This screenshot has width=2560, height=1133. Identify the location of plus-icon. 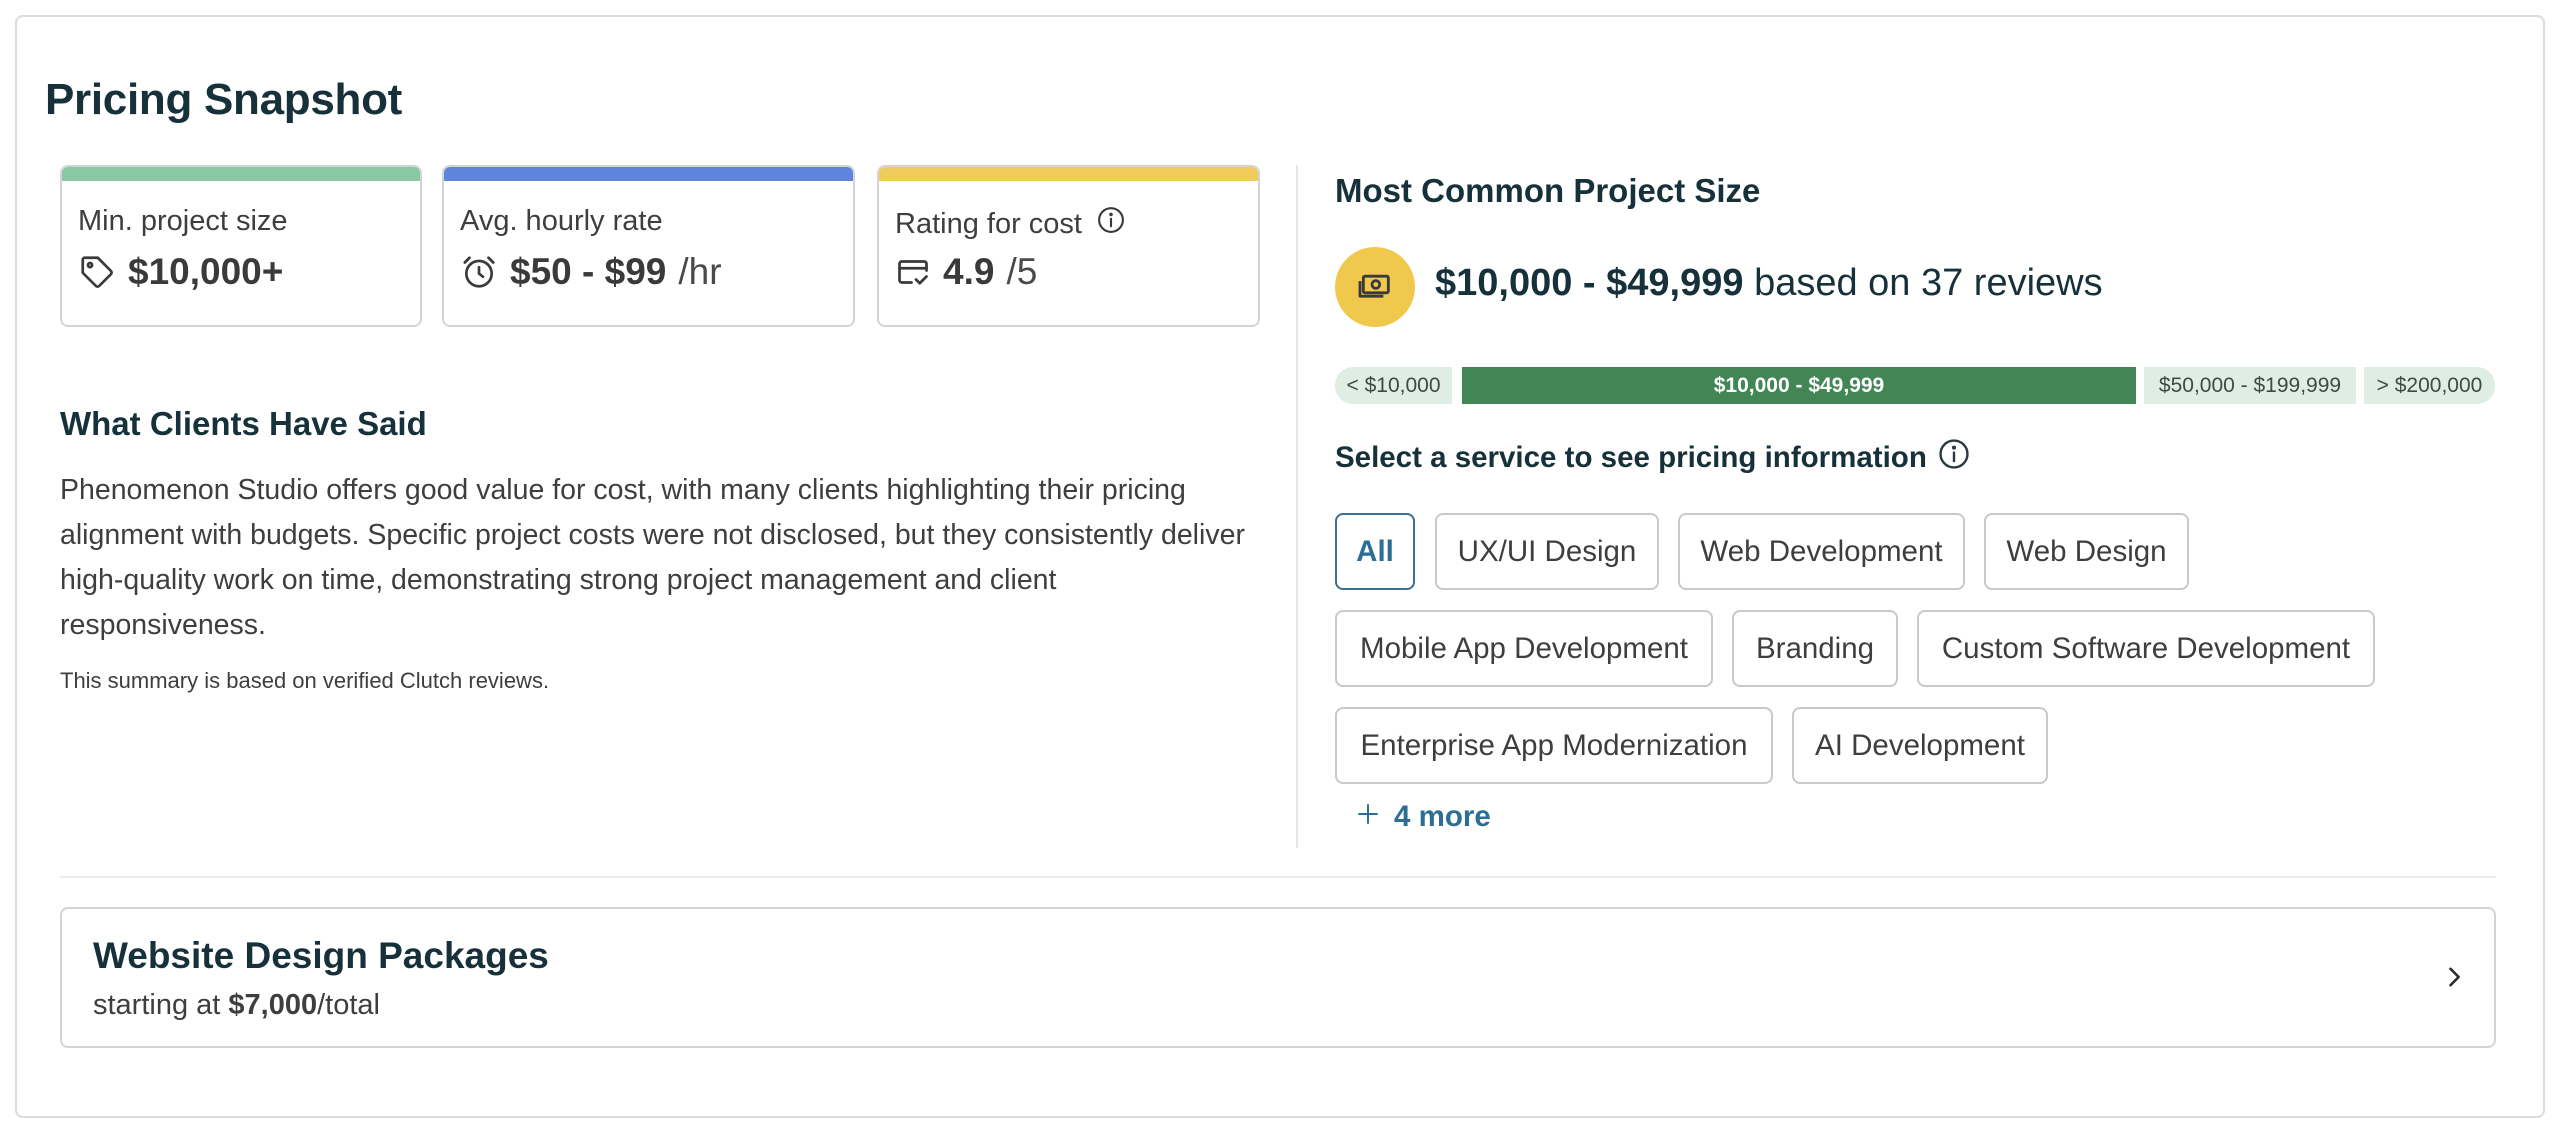
(1368, 817).